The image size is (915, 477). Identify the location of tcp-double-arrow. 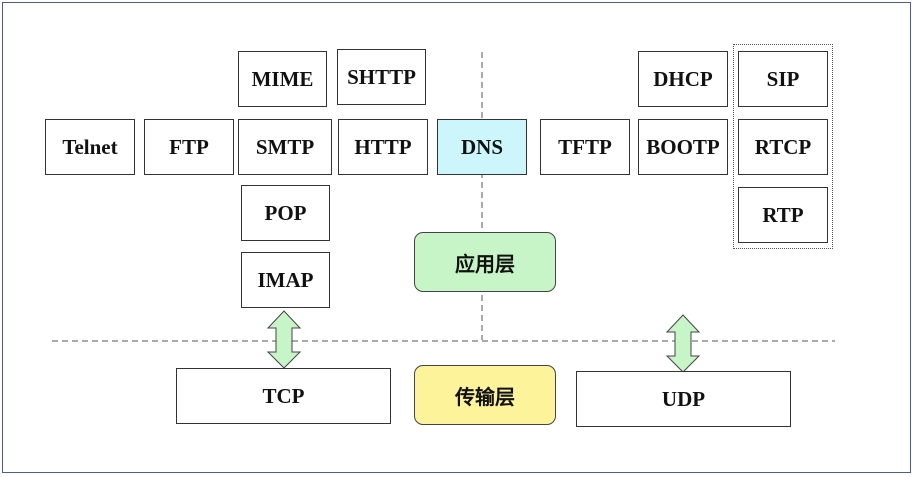
(284, 339).